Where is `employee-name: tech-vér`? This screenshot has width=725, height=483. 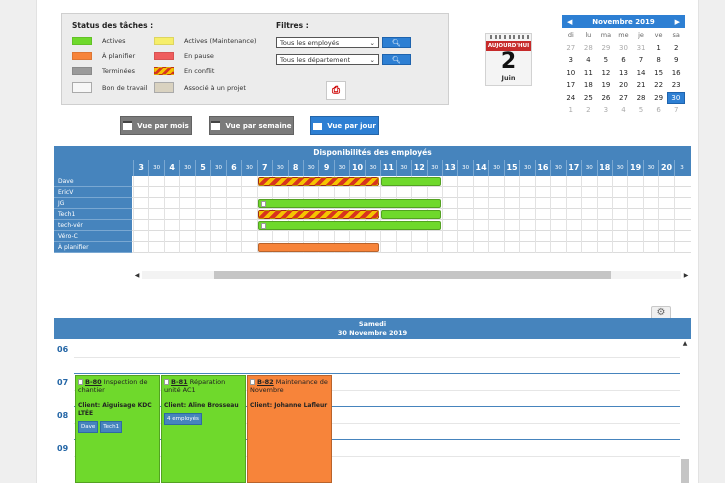
employee-name: tech-vér is located at coordinates (93, 225).